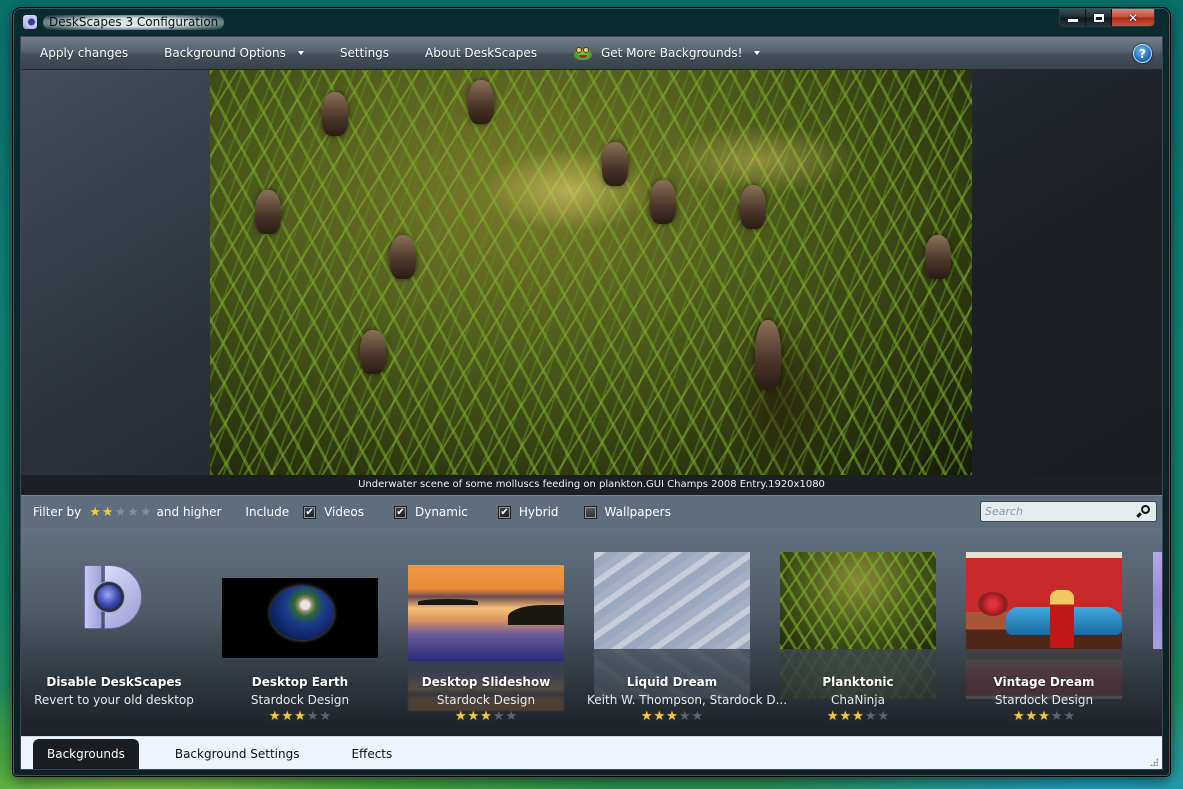  What do you see at coordinates (234, 53) in the screenshot?
I see `background-options-menu: Background Options` at bounding box center [234, 53].